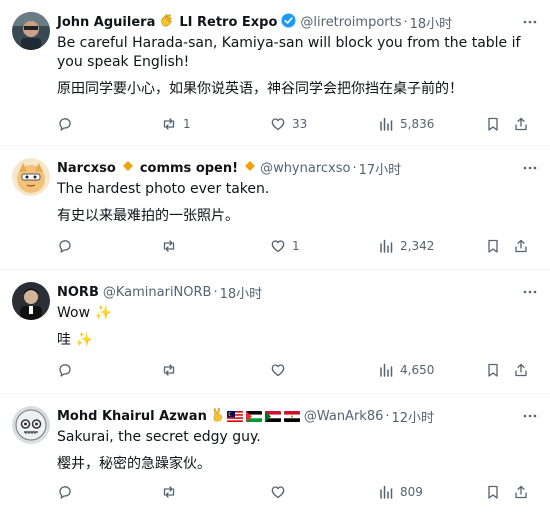 Image resolution: width=550 pixels, height=515 pixels. I want to click on tweet-text-original: Wow ✨, so click(84, 313).